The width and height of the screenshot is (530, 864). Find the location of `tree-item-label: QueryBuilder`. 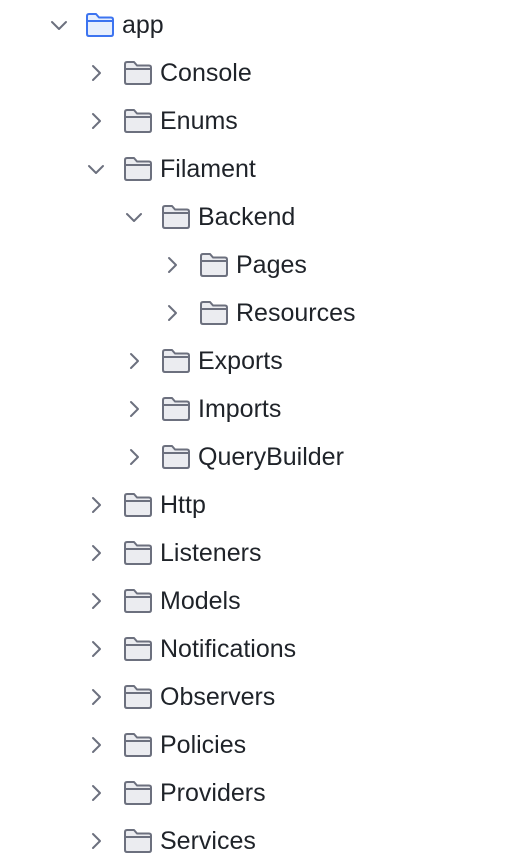

tree-item-label: QueryBuilder is located at coordinates (271, 457).